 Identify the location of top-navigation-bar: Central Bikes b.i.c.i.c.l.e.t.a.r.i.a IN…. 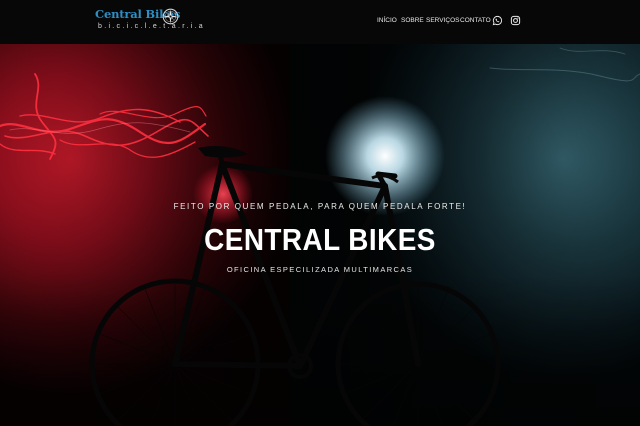
(320, 22).